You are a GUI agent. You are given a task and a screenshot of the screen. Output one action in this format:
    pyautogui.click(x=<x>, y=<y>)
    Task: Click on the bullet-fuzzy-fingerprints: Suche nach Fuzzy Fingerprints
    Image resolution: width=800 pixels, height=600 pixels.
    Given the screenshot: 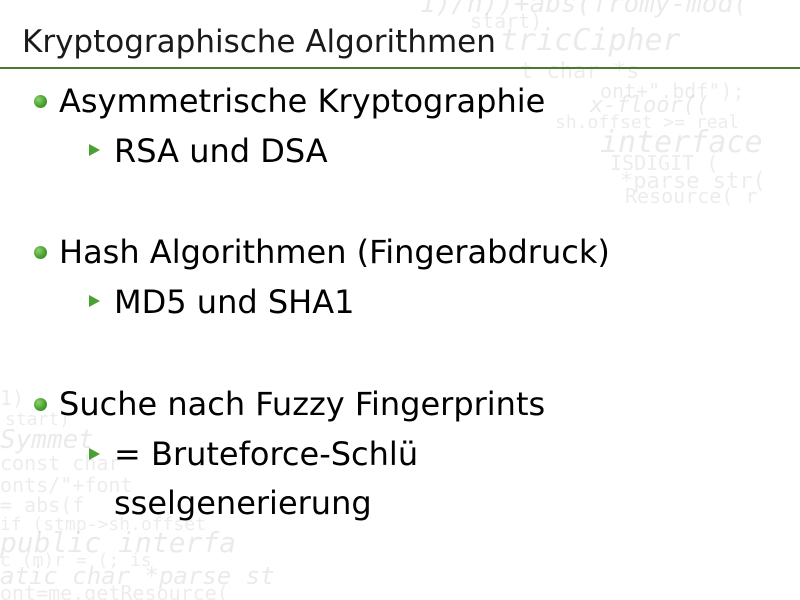 What is the action you would take?
    pyautogui.click(x=302, y=404)
    